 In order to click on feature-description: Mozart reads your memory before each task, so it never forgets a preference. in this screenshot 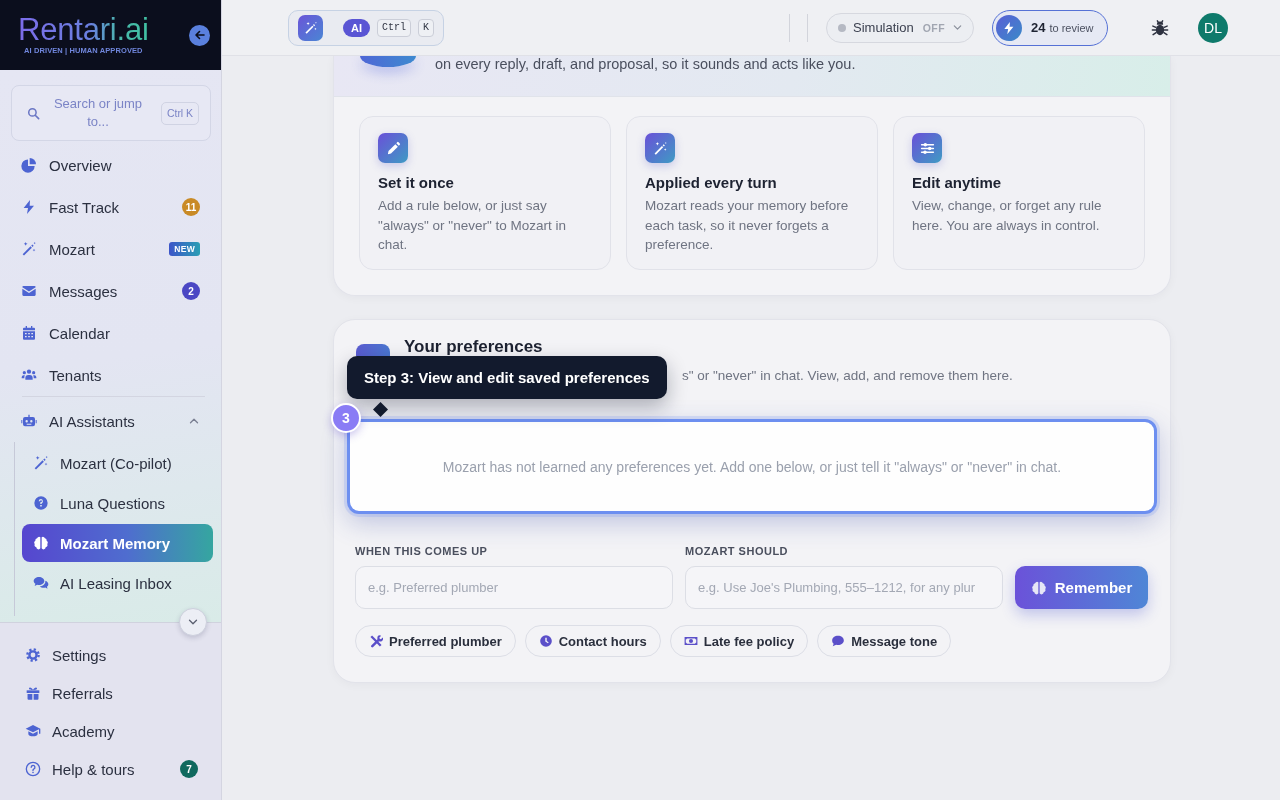, I will do `click(747, 225)`.